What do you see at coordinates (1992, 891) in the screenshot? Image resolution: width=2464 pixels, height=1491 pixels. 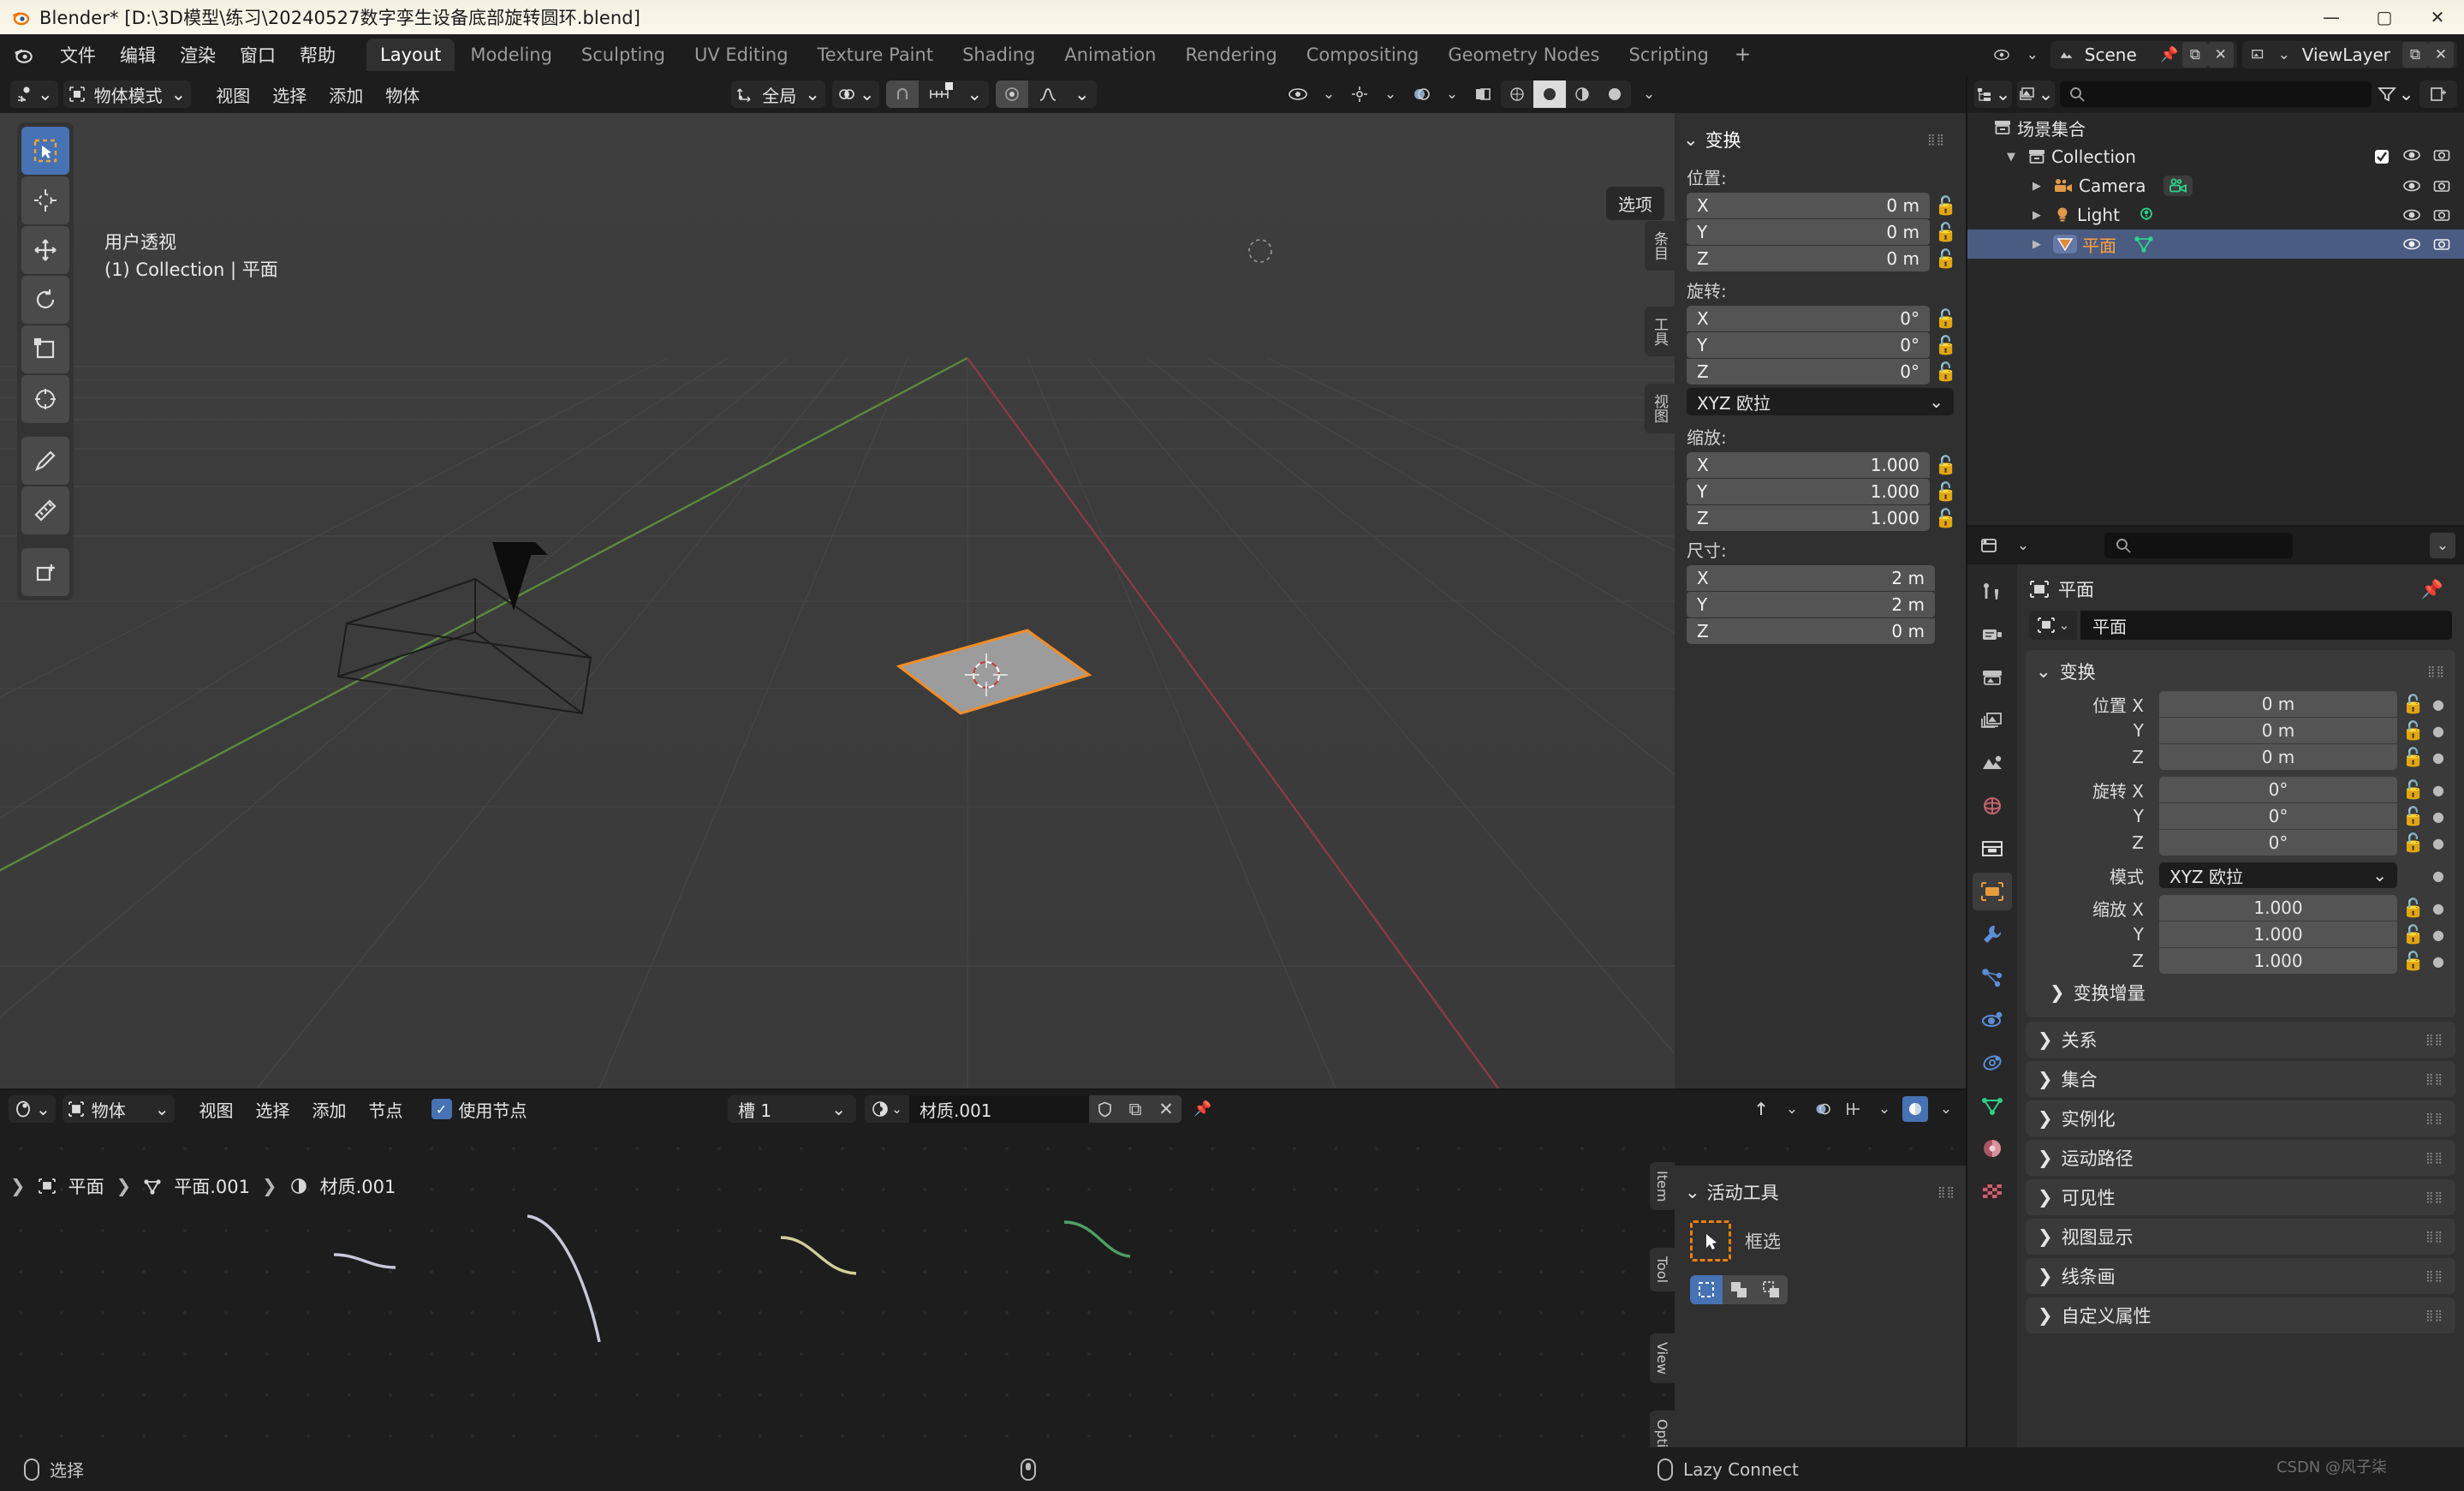 I see `props-tab-object` at bounding box center [1992, 891].